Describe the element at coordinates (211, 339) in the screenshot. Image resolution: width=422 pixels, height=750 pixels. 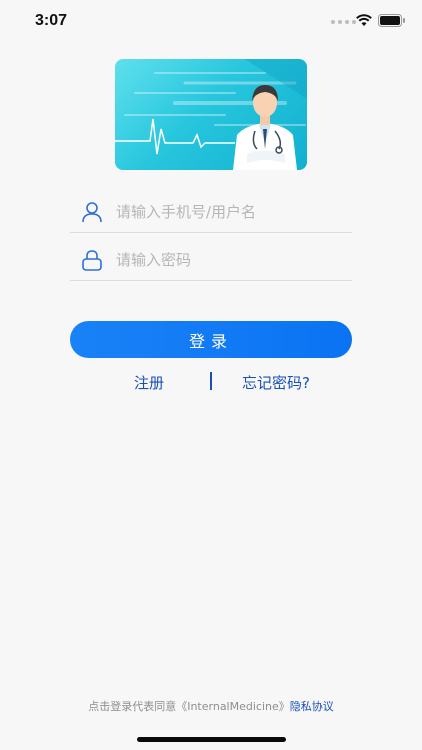
I see `login-button: 登录` at that location.